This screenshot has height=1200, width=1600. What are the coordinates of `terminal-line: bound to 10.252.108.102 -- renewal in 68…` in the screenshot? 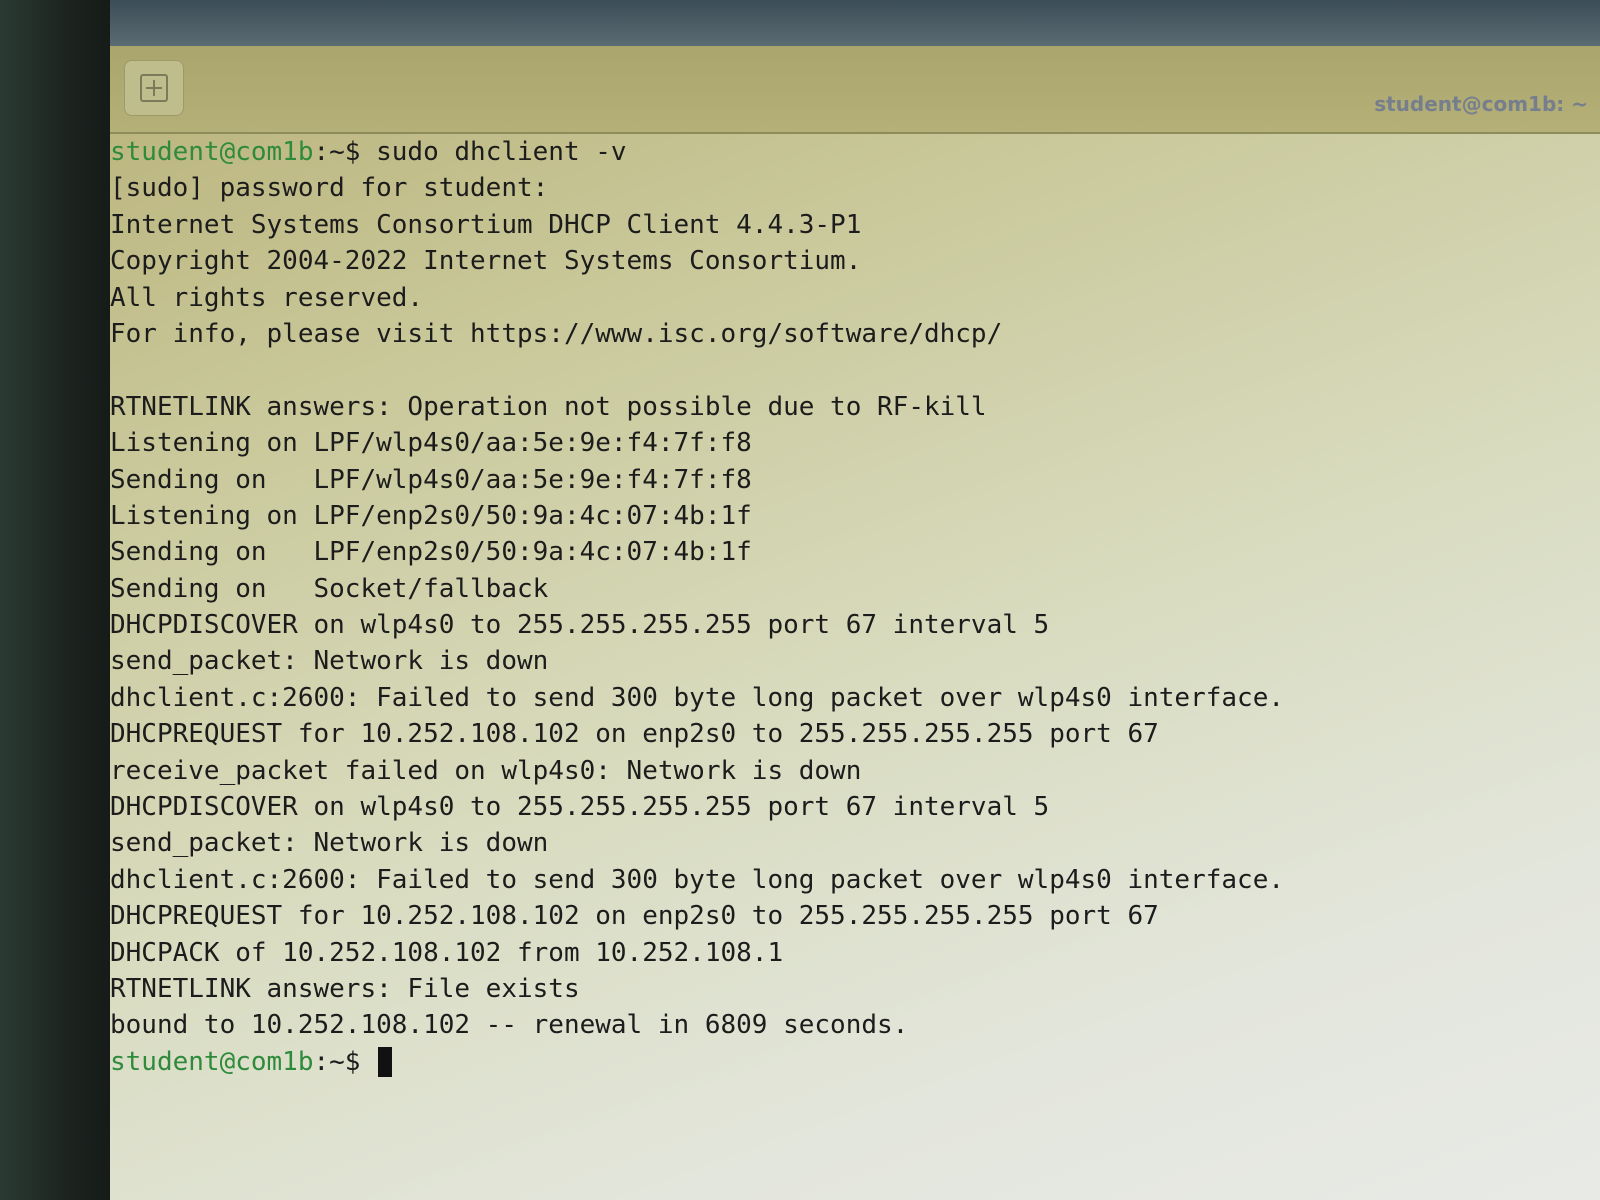 It's located at (509, 1025).